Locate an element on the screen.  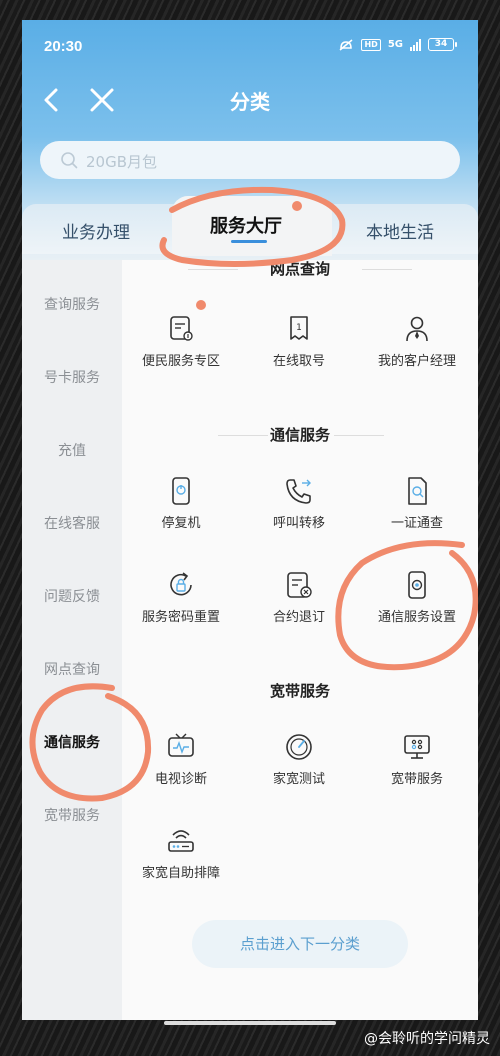
tab-bar: 业务办理 服务大厅 本地生活 is located at coordinates (250, 226).